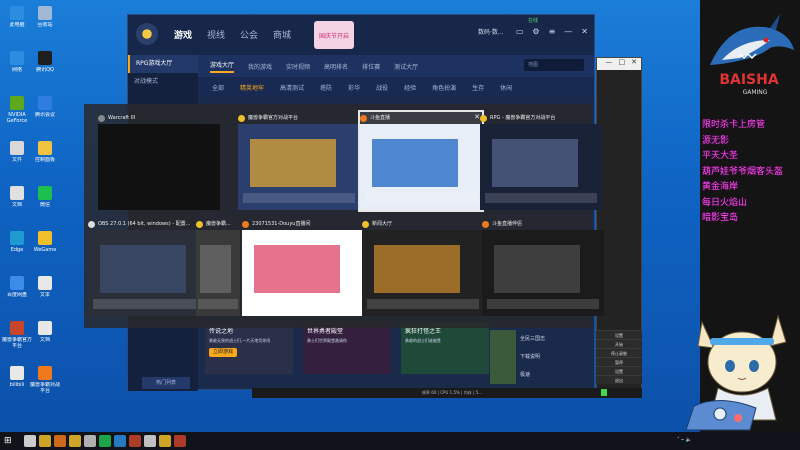 The height and width of the screenshot is (450, 800). What do you see at coordinates (540, 339) in the screenshot?
I see `side-list-item: 全民三国志` at bounding box center [540, 339].